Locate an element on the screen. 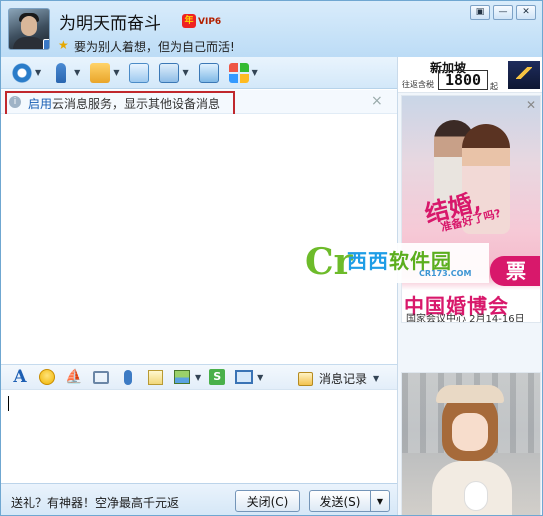  smiley-icon is located at coordinates (47, 377).